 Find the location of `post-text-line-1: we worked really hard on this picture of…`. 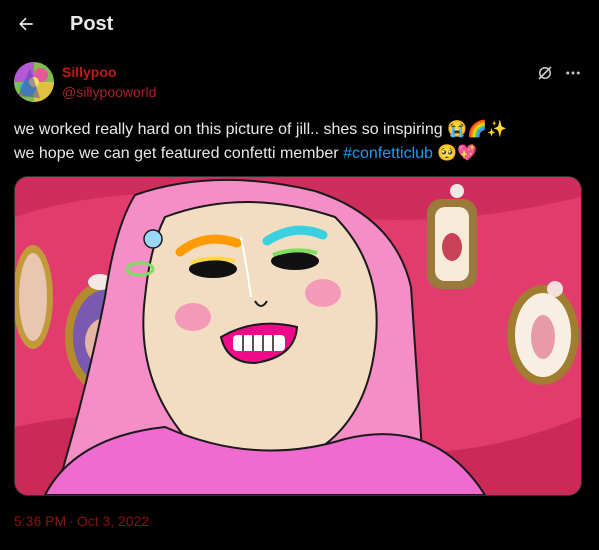

post-text-line-1: we worked really hard on this picture of… is located at coordinates (260, 129).